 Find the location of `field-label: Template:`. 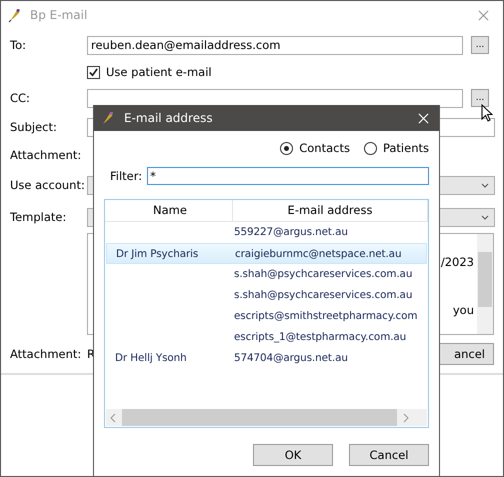

field-label: Template: is located at coordinates (39, 217).